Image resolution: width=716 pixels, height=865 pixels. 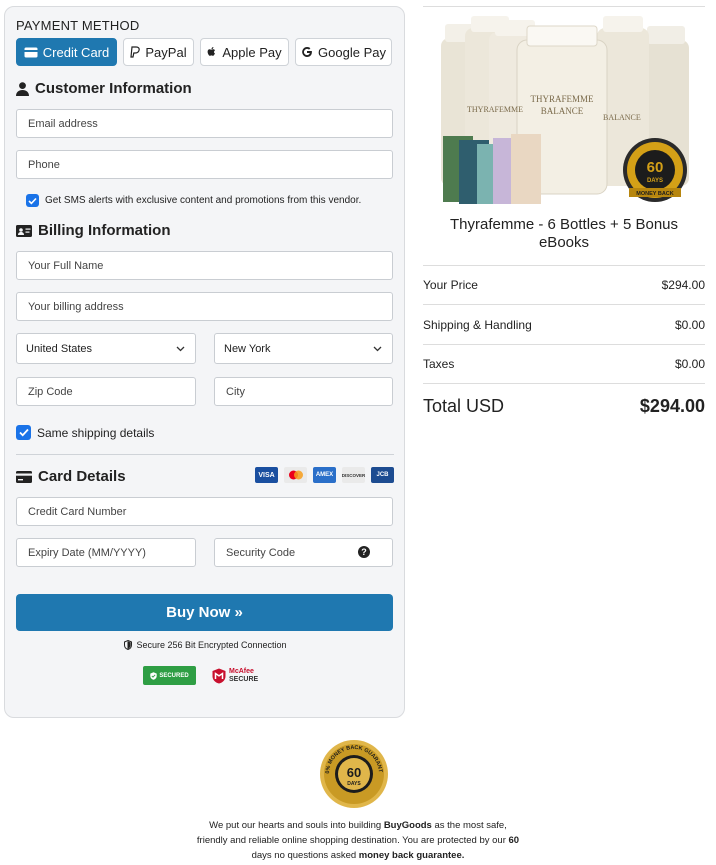 I want to click on apple-pay-label: Apple Pay, so click(x=252, y=52).